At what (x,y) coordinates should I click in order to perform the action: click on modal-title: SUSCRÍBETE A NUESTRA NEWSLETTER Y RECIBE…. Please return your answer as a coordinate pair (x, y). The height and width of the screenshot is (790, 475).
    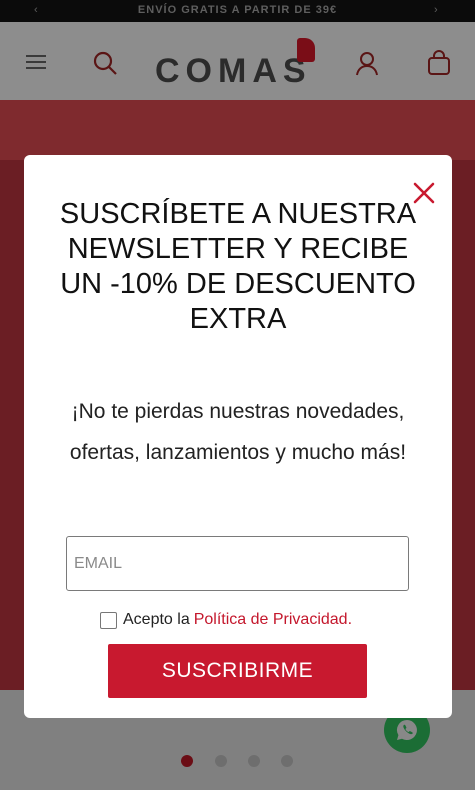
    Looking at the image, I should click on (238, 266).